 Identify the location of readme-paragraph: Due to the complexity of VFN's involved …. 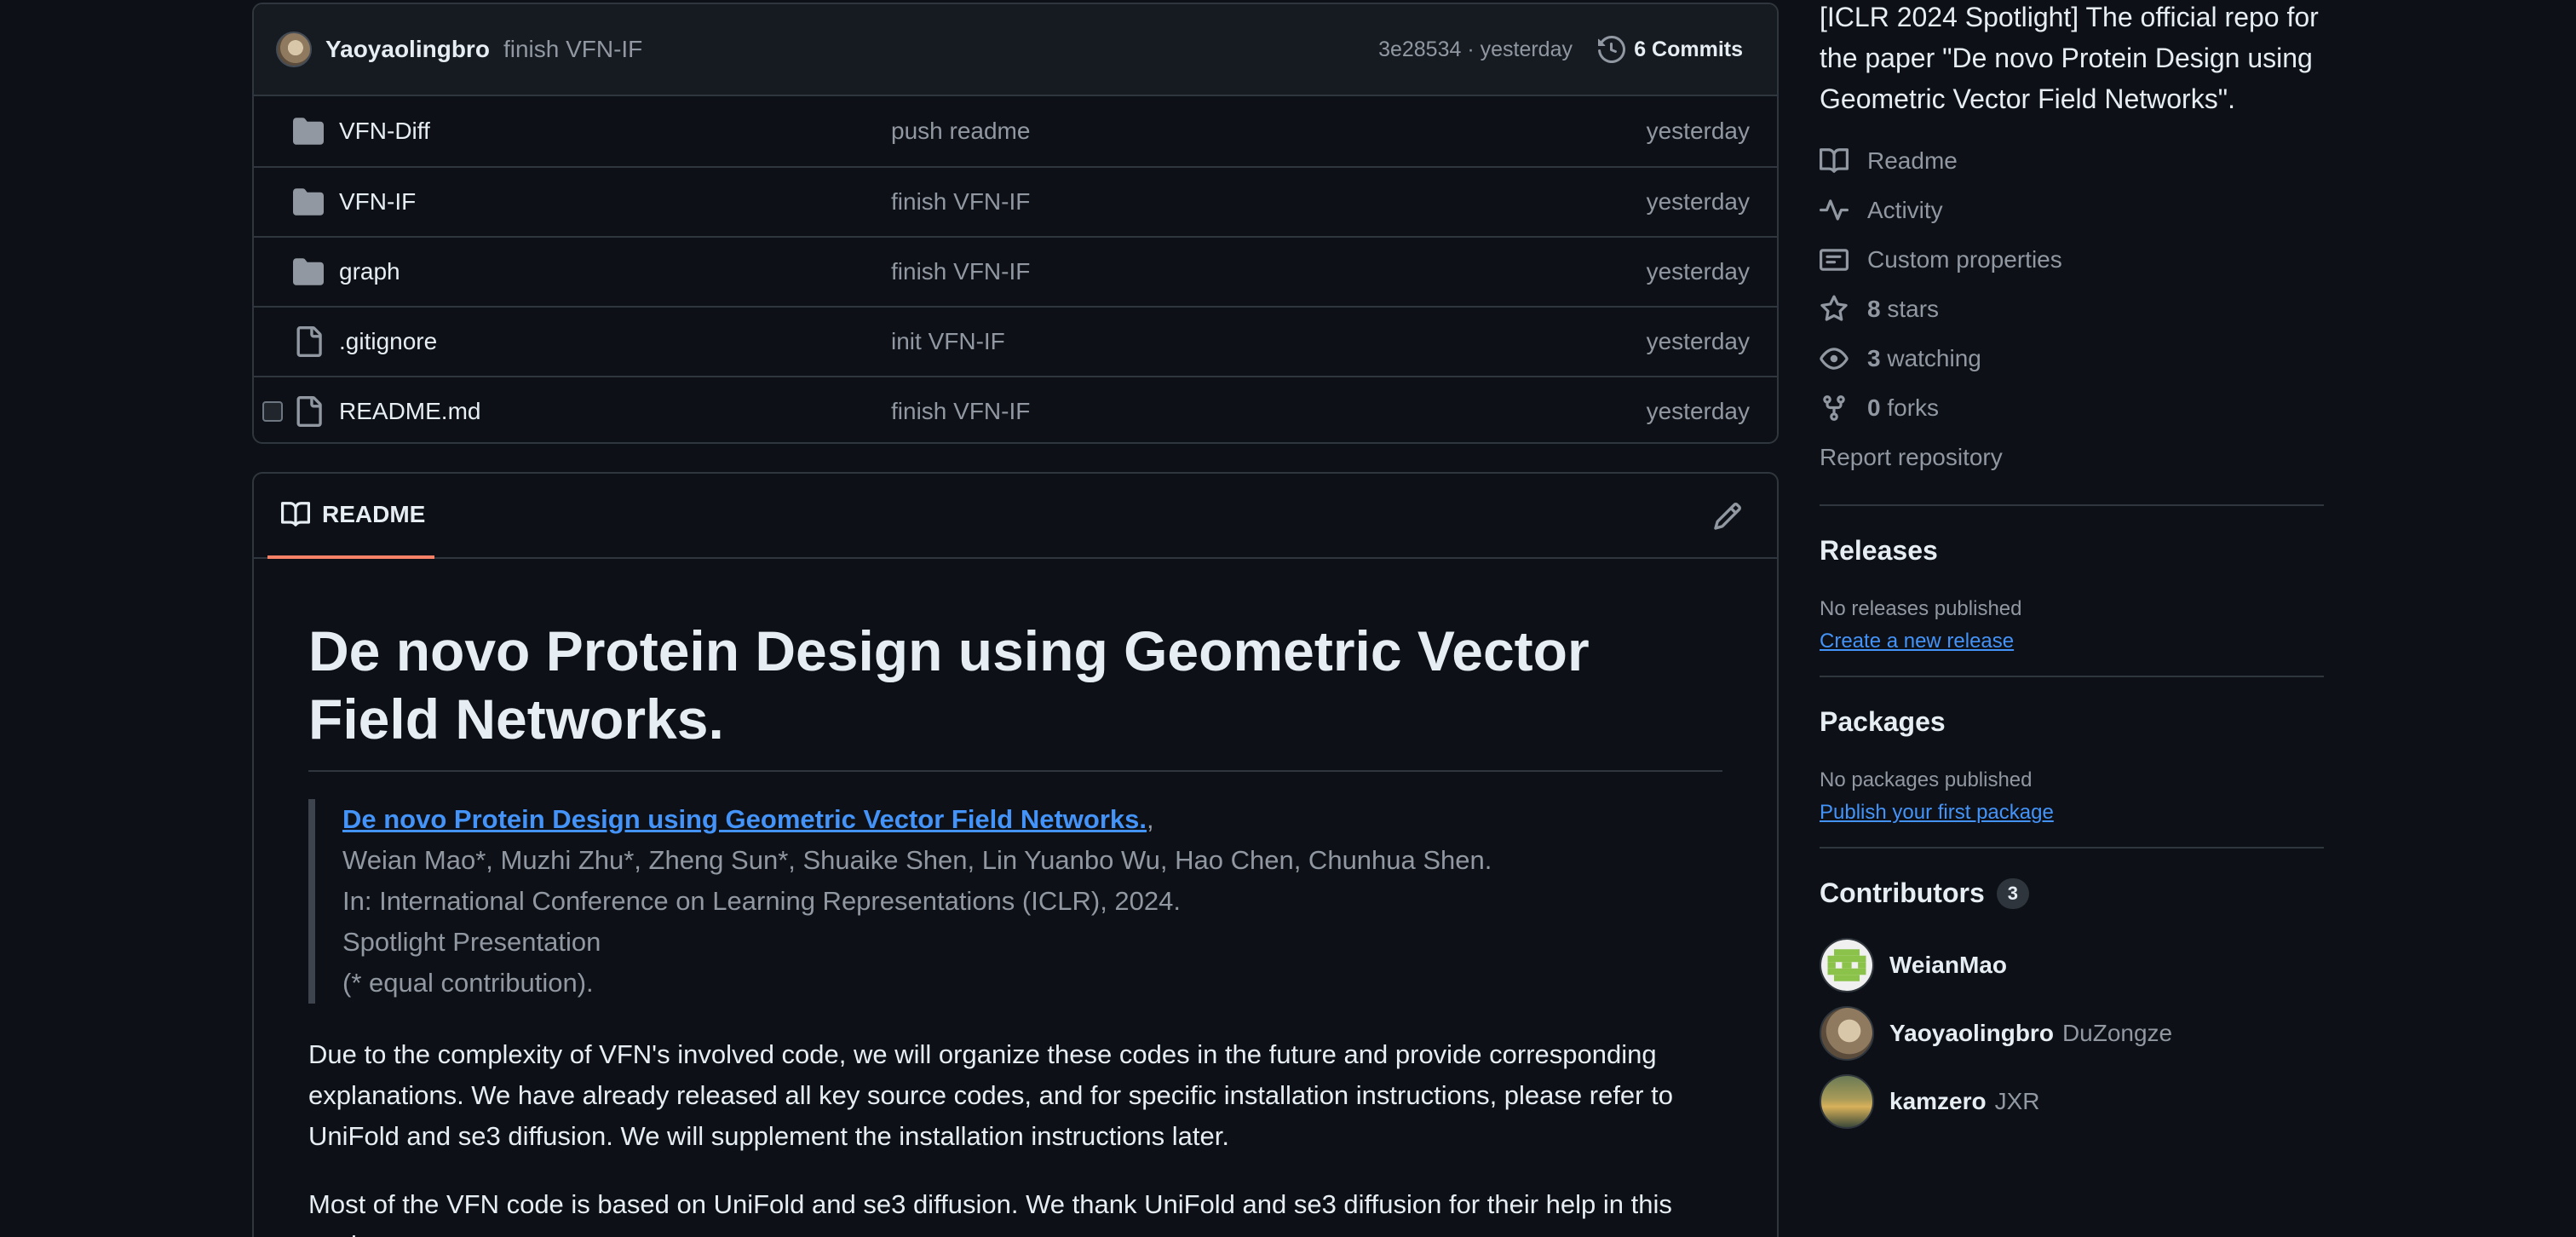
(991, 1095).